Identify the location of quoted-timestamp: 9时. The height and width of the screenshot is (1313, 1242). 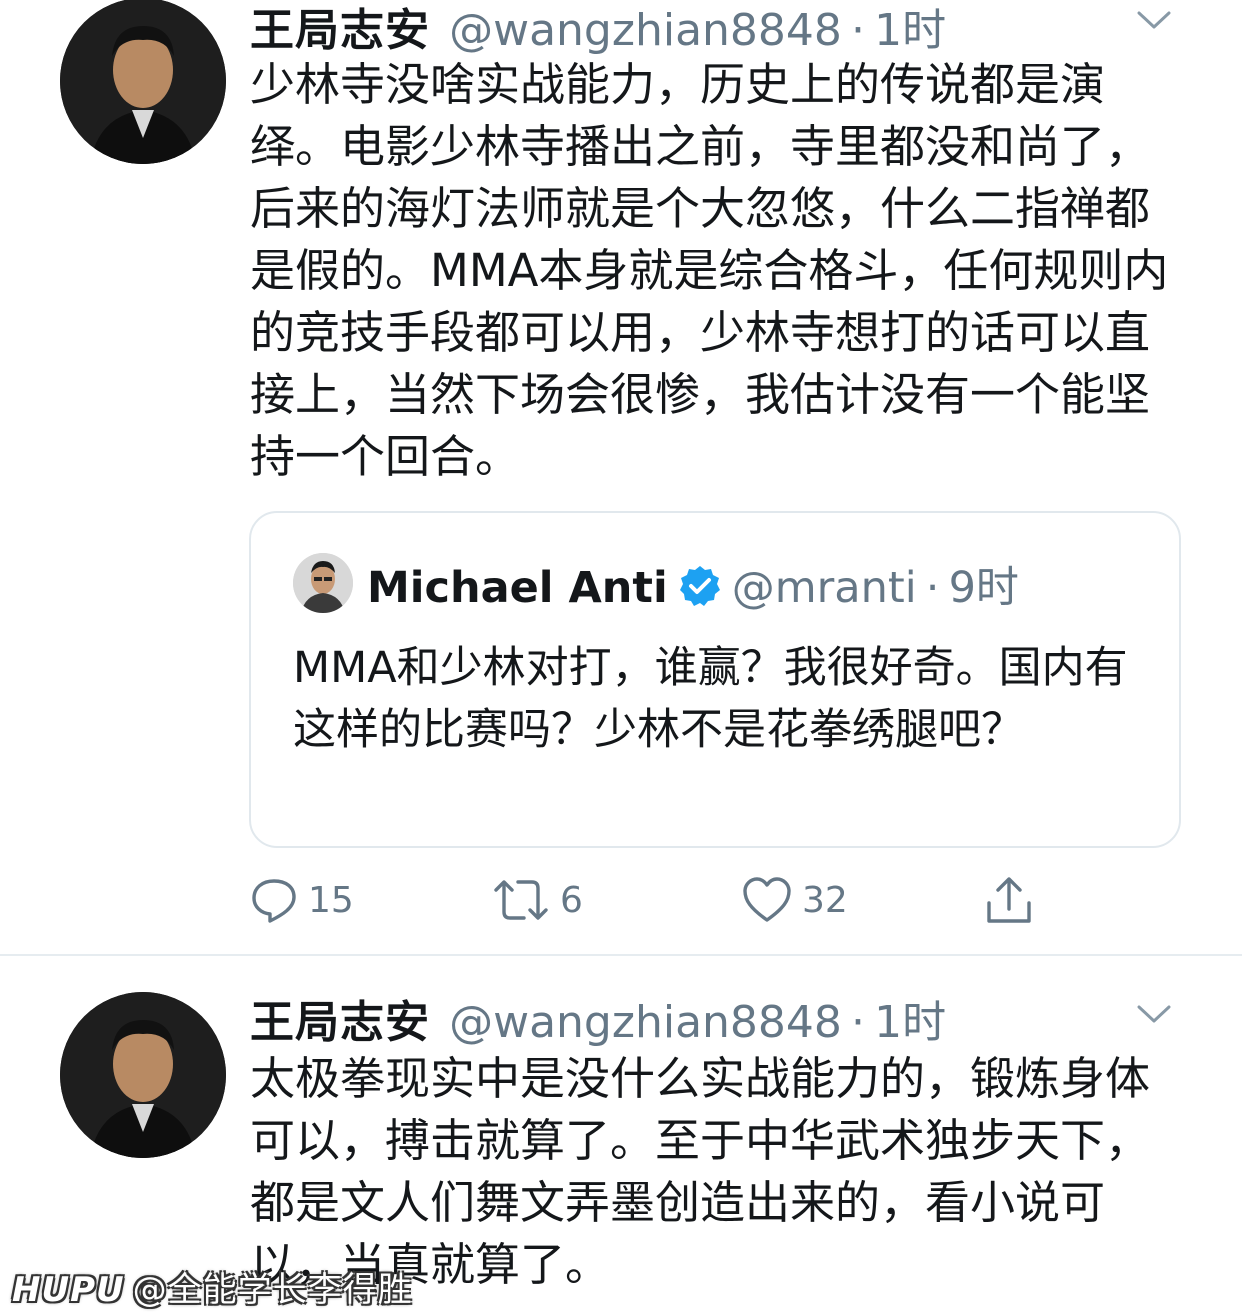
(983, 588).